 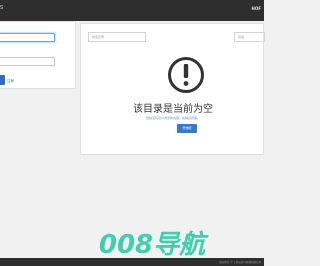 What do you see at coordinates (256, 8) in the screenshot?
I see `nav-link: HOF` at bounding box center [256, 8].